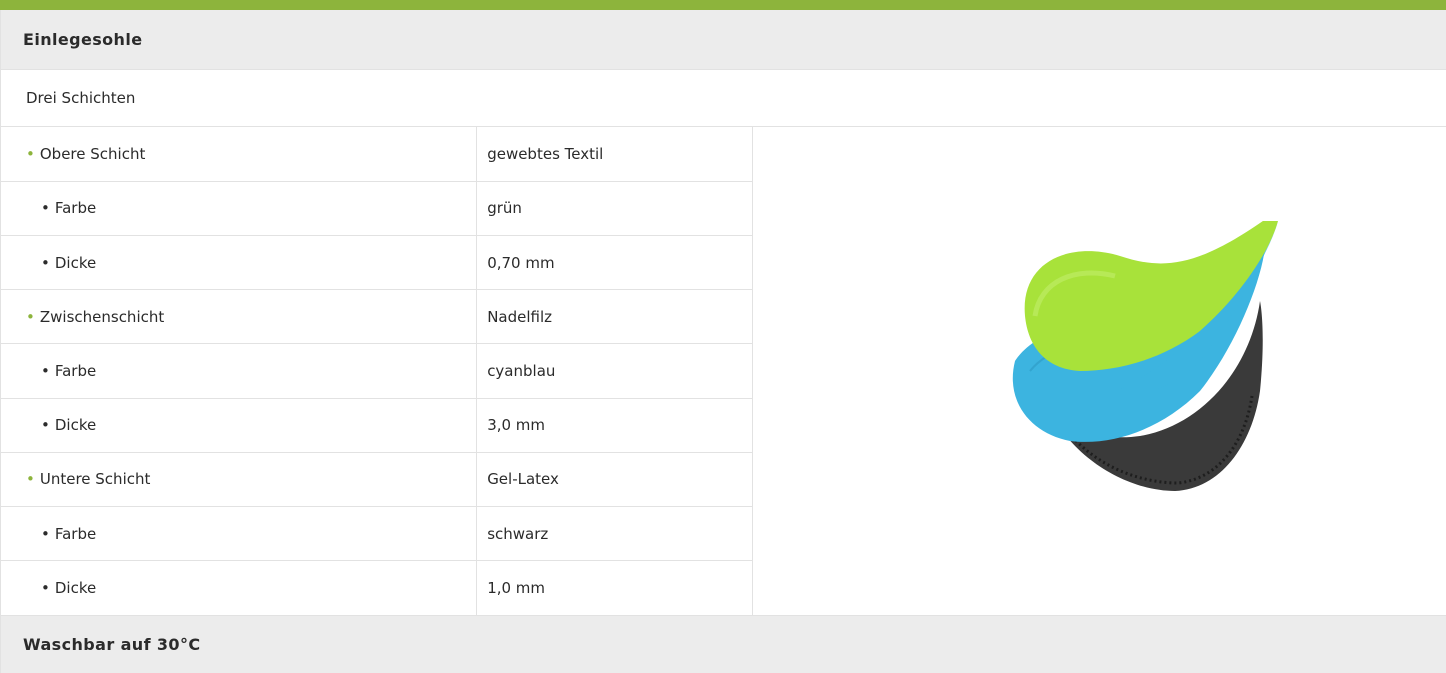 The height and width of the screenshot is (673, 1446). Describe the element at coordinates (723, 40) in the screenshot. I see `section-title: Einlegesohle` at that location.